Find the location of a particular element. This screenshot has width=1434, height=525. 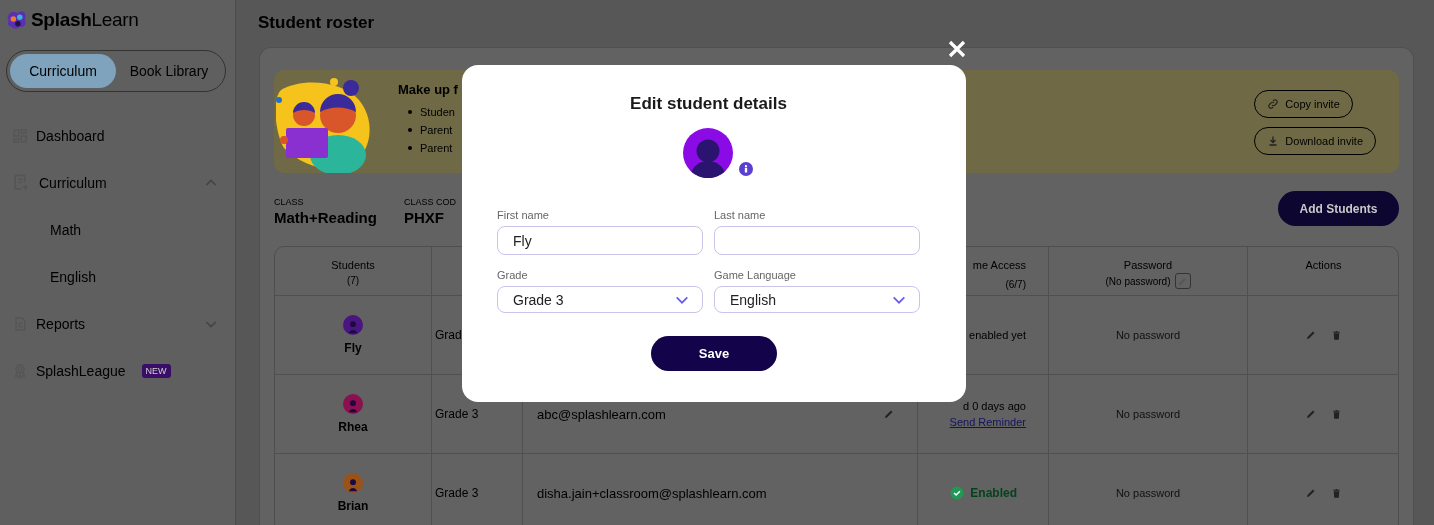

email-text: abc@splashlearn.com is located at coordinates (601, 414).